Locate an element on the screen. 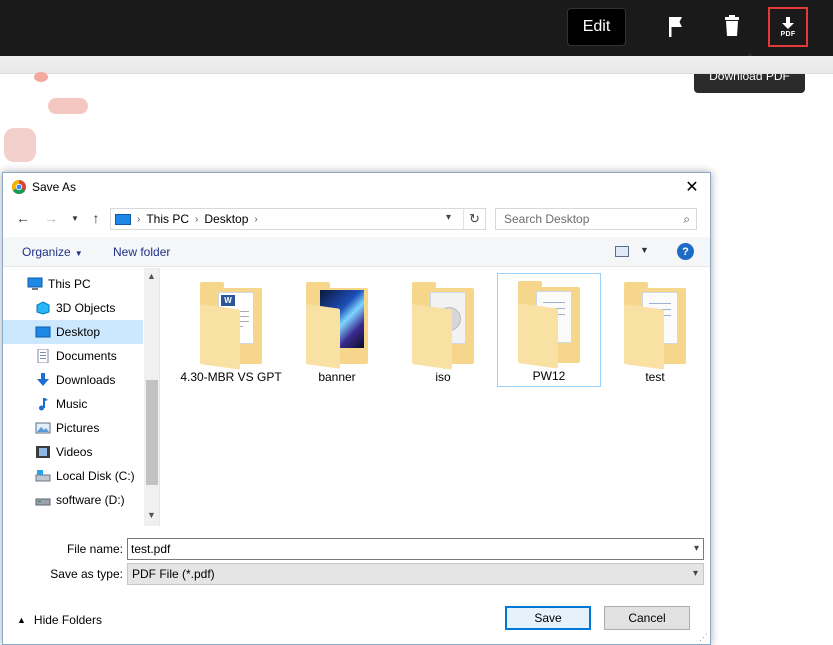 The width and height of the screenshot is (833, 645). sidebar-scrollbar: ▲ ▼ is located at coordinates (152, 397).